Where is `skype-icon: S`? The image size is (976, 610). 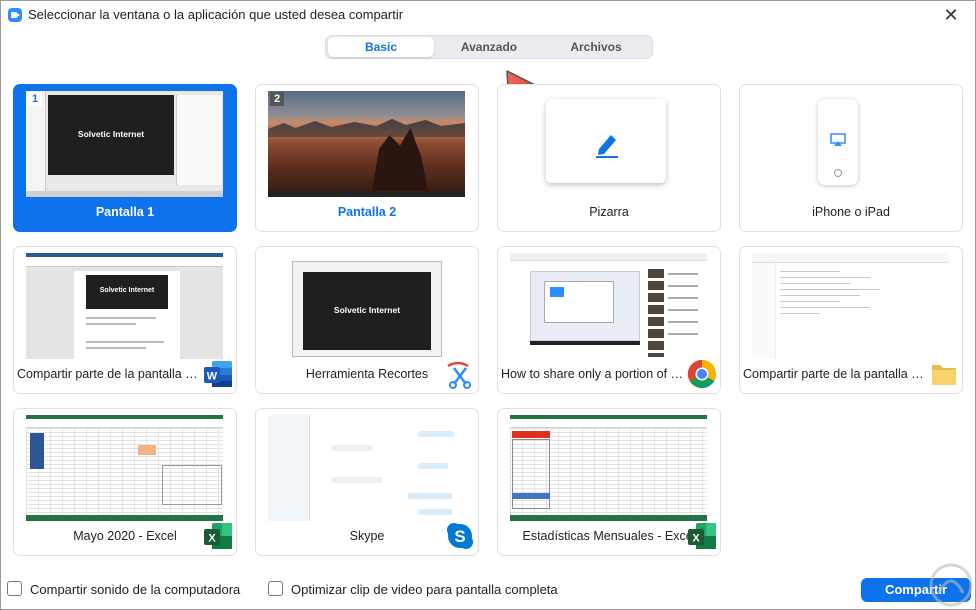
skype-icon: S is located at coordinates (460, 536).